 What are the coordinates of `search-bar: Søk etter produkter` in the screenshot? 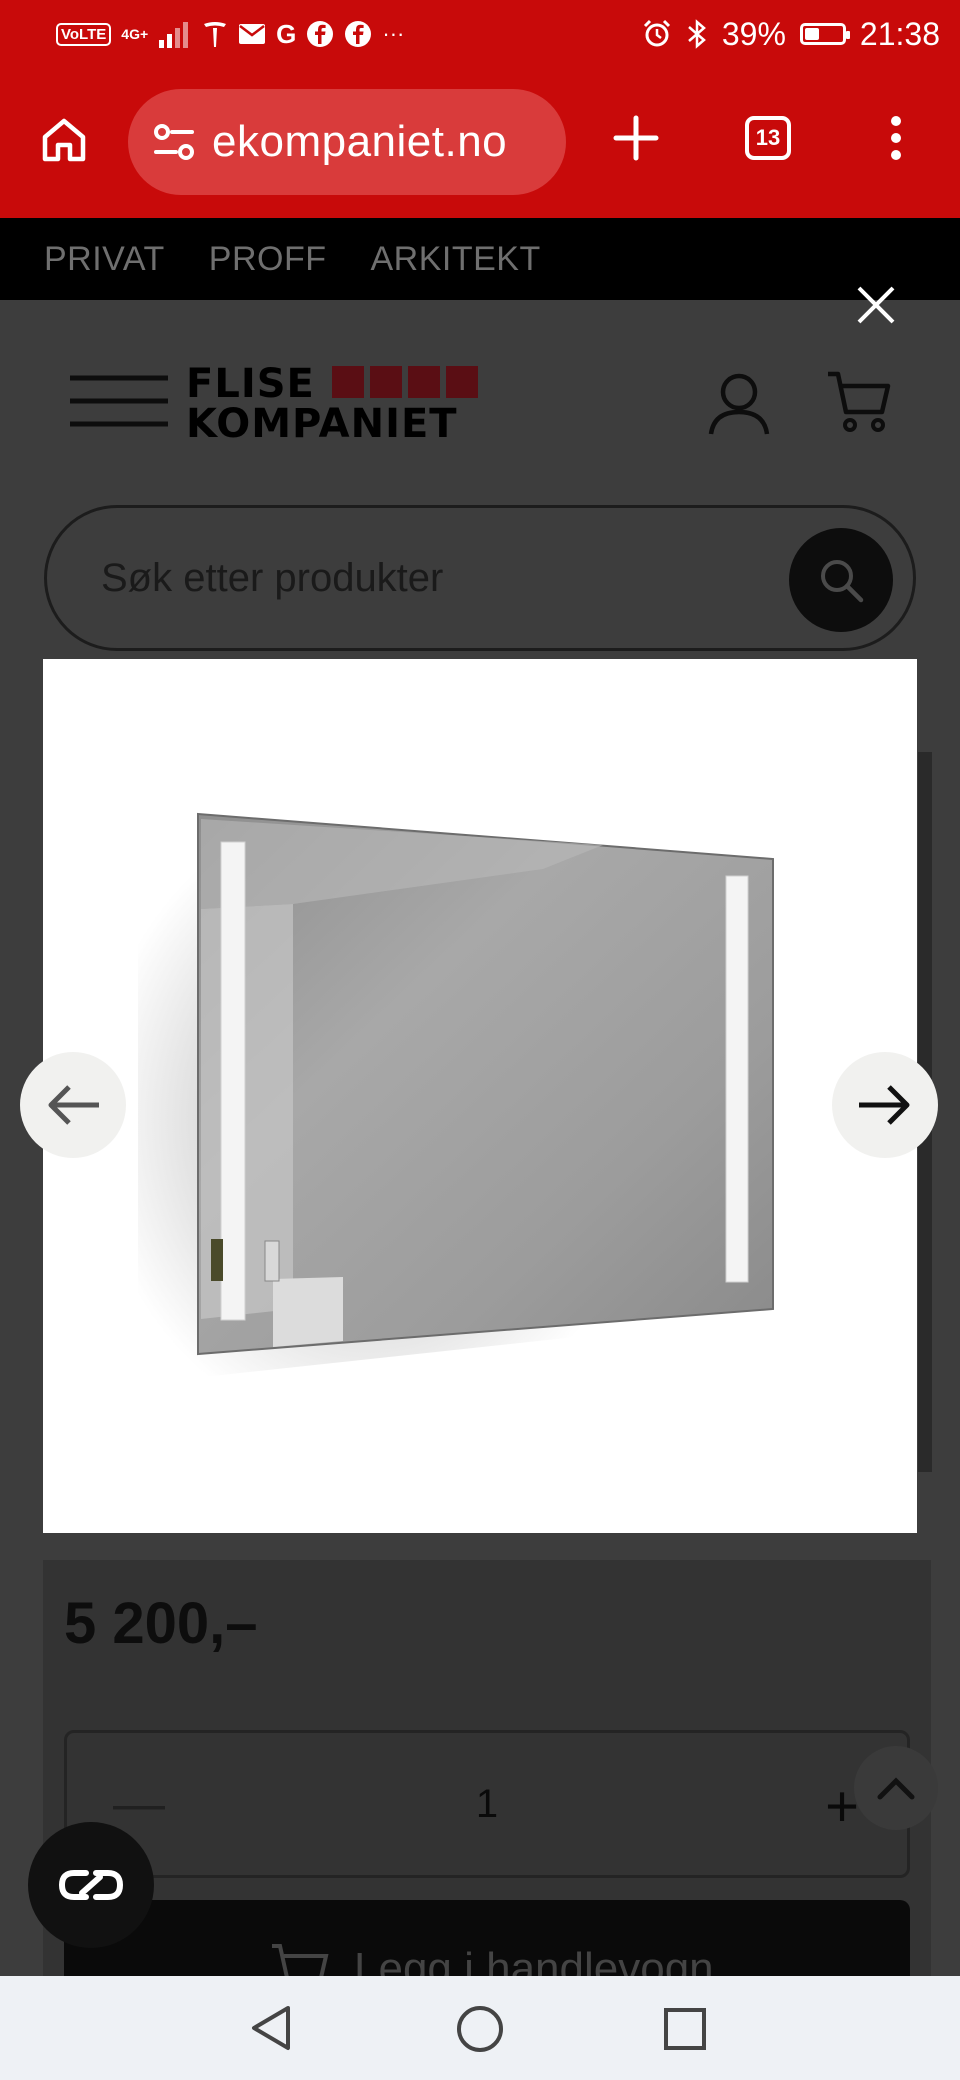 It's located at (480, 578).